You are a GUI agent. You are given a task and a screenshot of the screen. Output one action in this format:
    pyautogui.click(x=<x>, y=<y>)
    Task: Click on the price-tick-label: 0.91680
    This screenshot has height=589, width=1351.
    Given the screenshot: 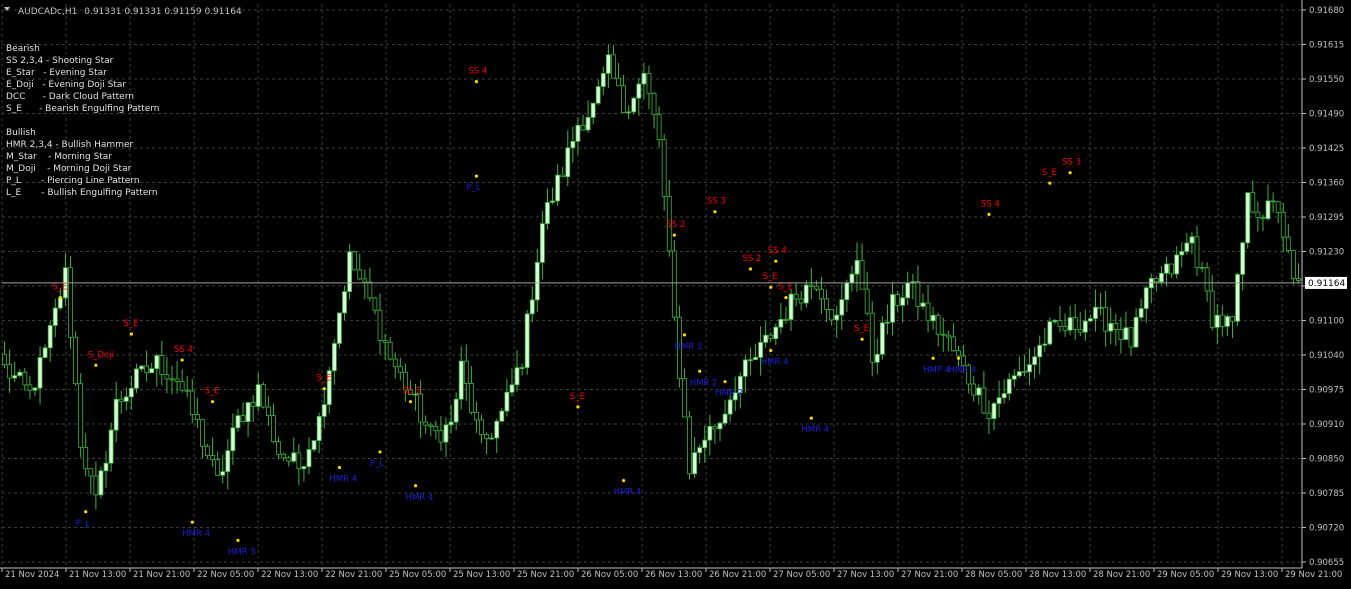 What is the action you would take?
    pyautogui.click(x=1326, y=11)
    